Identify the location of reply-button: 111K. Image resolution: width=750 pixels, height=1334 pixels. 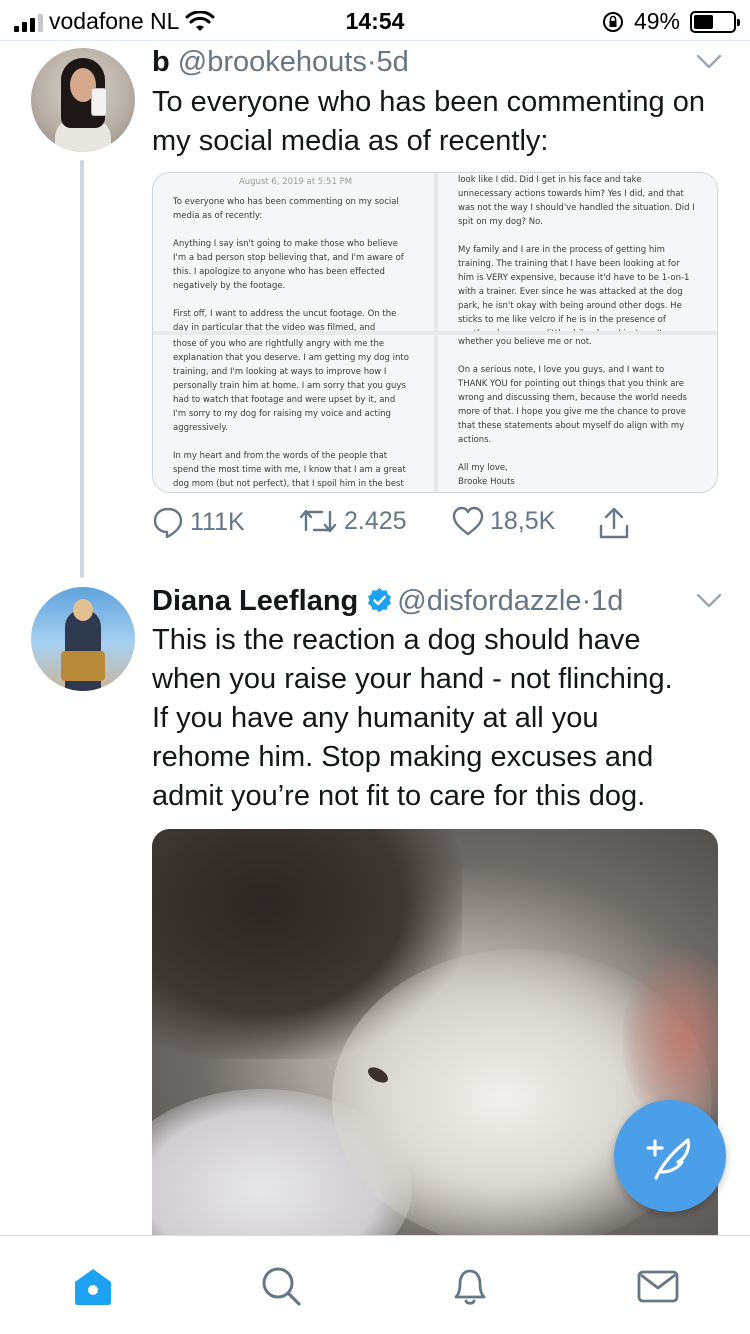
(198, 522).